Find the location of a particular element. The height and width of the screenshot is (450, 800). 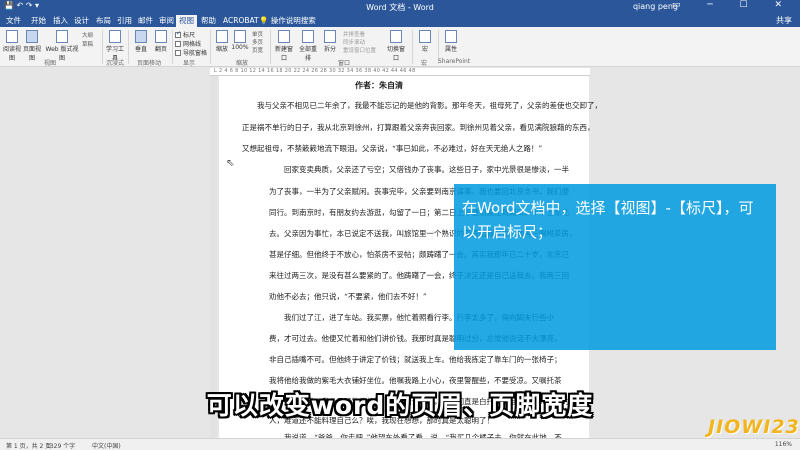

tab-references: 引用 is located at coordinates (124, 21).